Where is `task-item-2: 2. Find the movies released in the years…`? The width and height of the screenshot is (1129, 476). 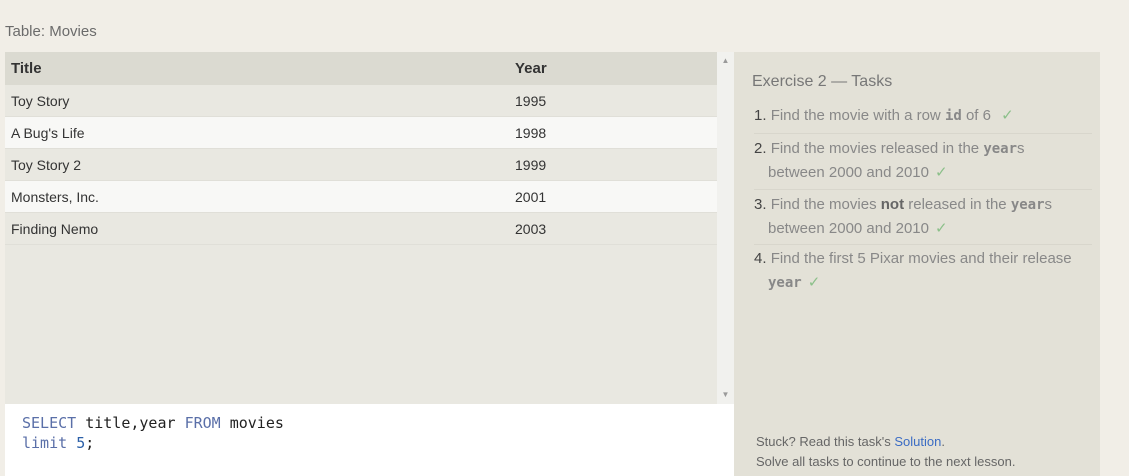
task-item-2: 2. Find the movies released in the years… is located at coordinates (922, 161).